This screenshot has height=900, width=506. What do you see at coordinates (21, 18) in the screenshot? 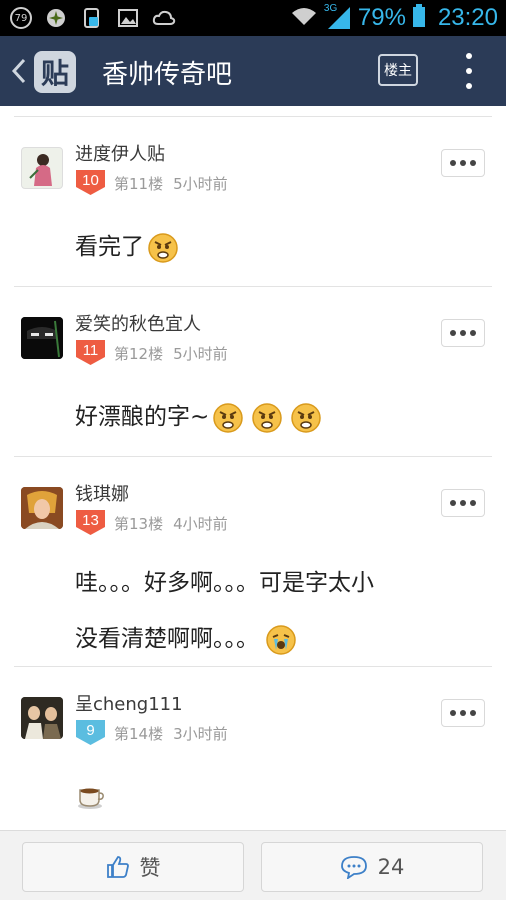
I see `notification-badge-icon: 79` at bounding box center [21, 18].